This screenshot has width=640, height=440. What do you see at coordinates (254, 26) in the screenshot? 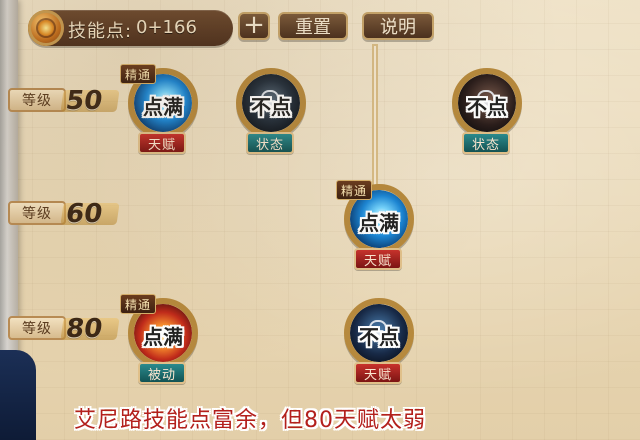
I see `add-skill-points-button: +` at bounding box center [254, 26].